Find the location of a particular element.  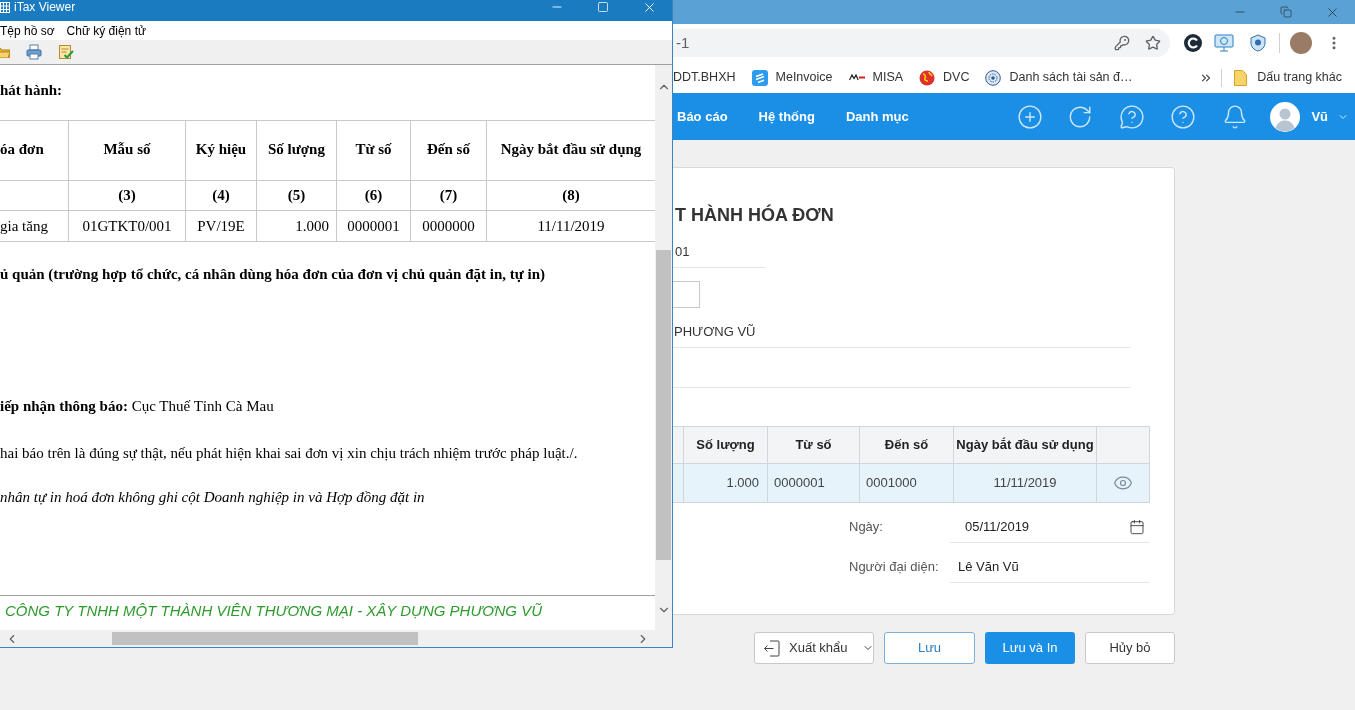

table-cell: 0000000 is located at coordinates (449, 226).